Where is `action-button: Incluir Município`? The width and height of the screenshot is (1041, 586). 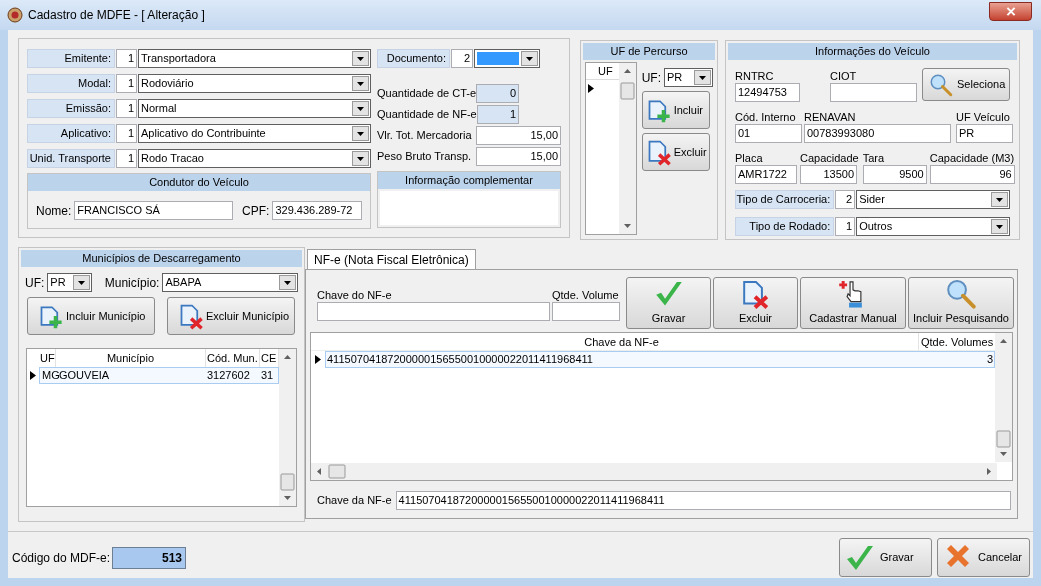
action-button: Incluir Município is located at coordinates (91, 316).